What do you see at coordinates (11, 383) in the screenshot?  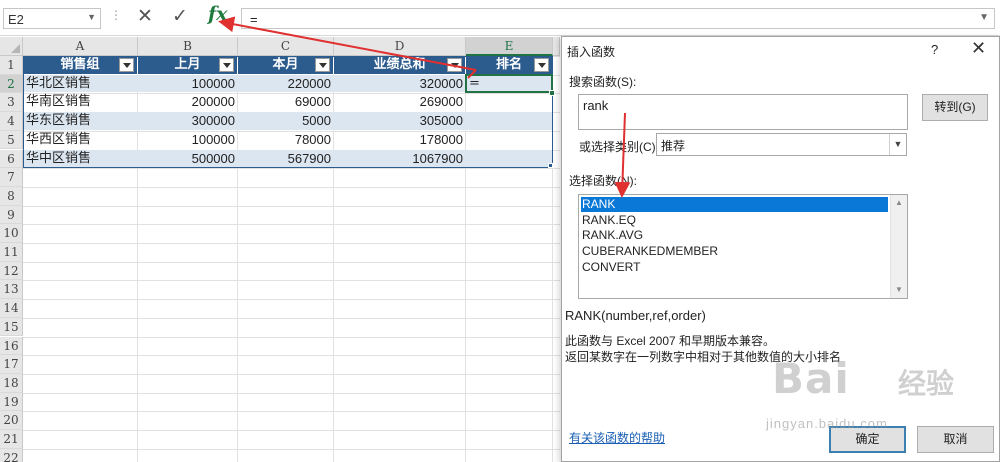 I see `row-header-18: 18` at bounding box center [11, 383].